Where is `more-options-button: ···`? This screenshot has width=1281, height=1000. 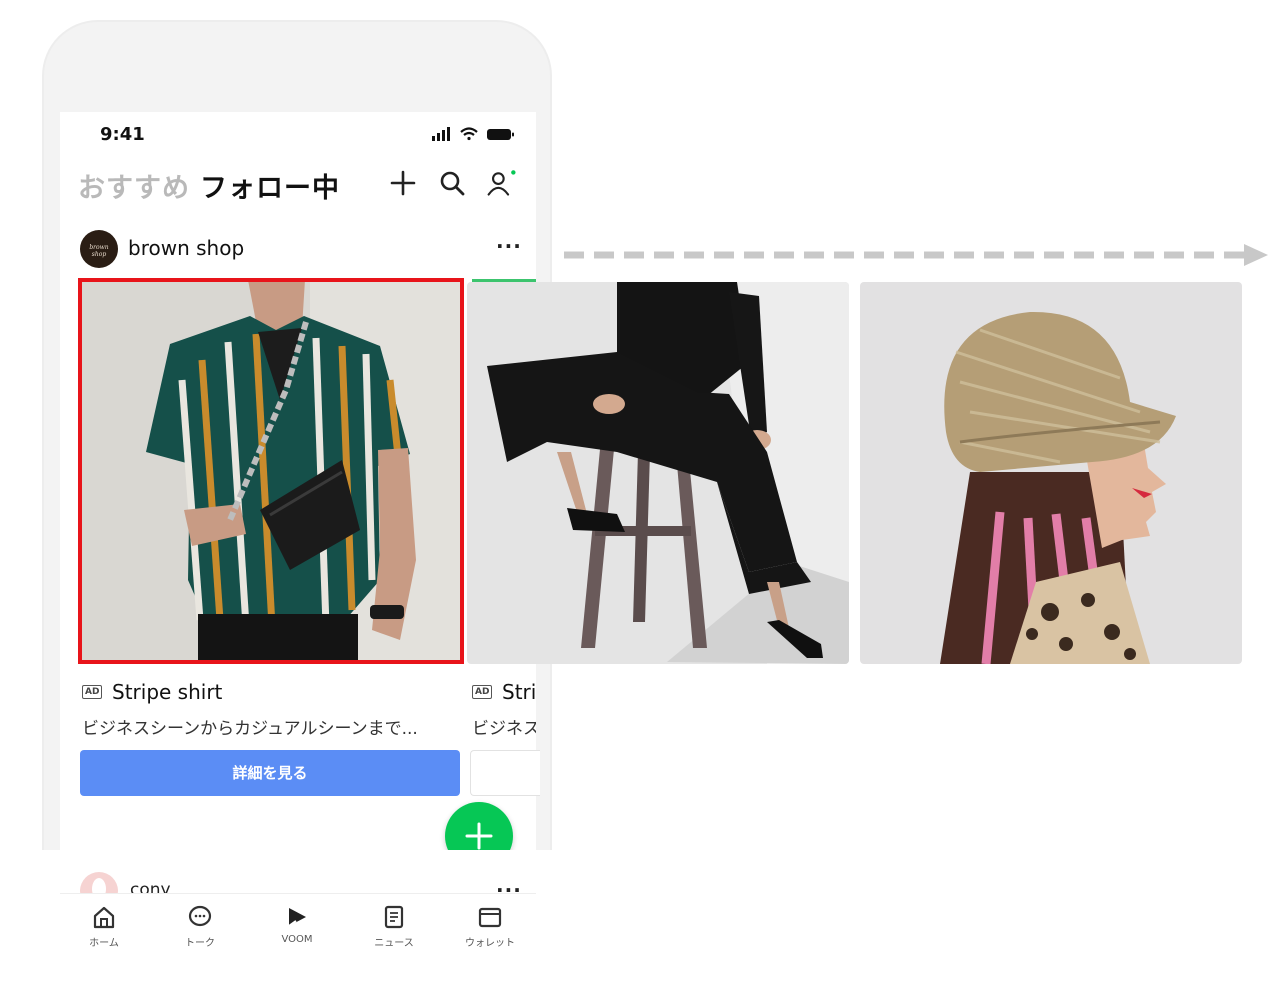 more-options-button: ··· is located at coordinates (509, 246).